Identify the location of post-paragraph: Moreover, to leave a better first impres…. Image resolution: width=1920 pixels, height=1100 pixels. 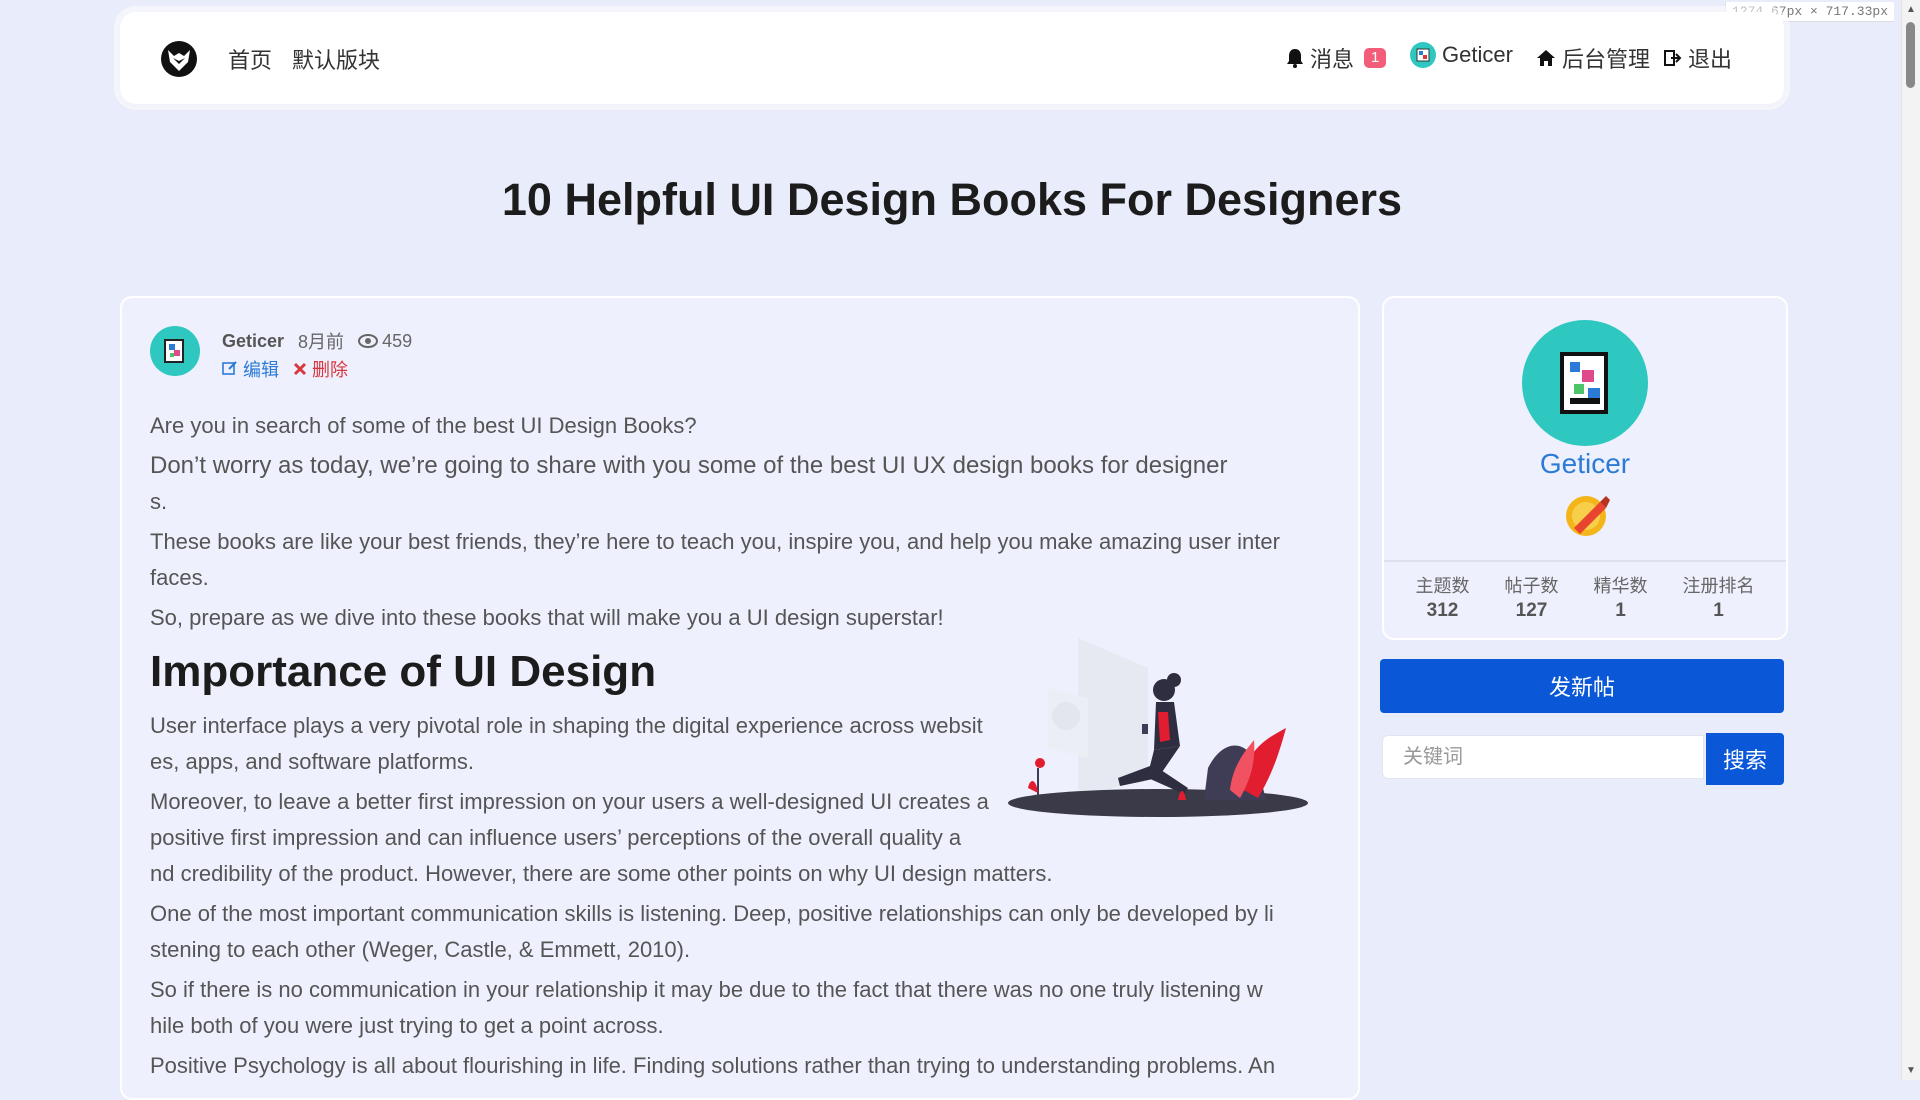
(569, 801).